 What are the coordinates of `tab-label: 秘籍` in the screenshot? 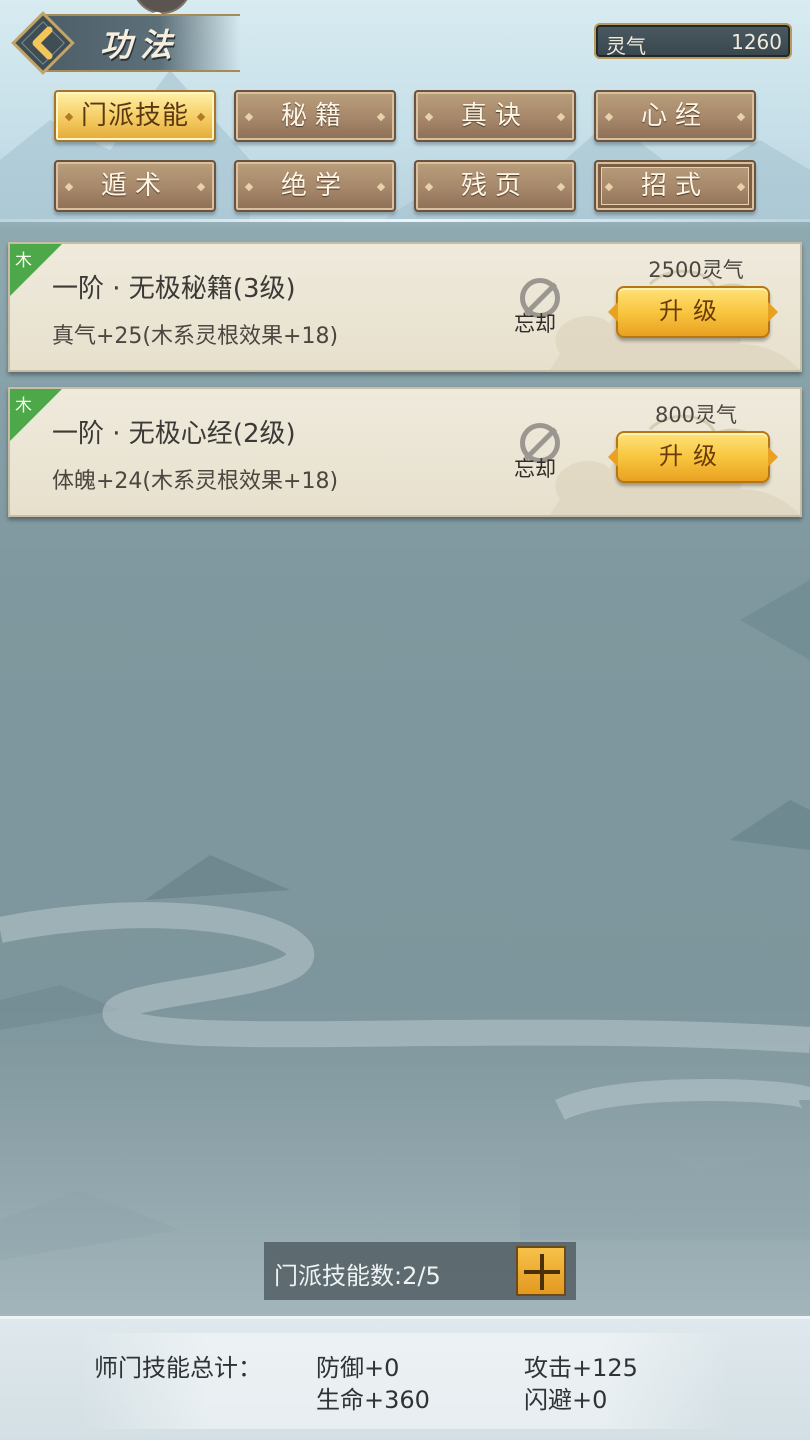 It's located at (314, 116).